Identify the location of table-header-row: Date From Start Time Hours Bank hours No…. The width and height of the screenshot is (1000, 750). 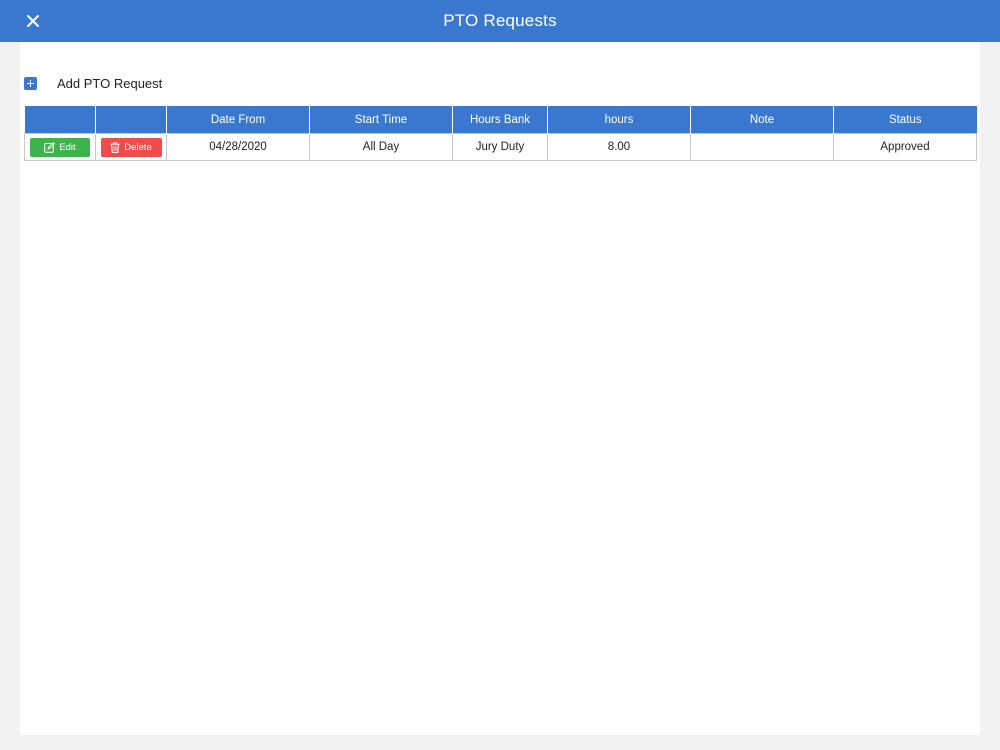
(500, 120).